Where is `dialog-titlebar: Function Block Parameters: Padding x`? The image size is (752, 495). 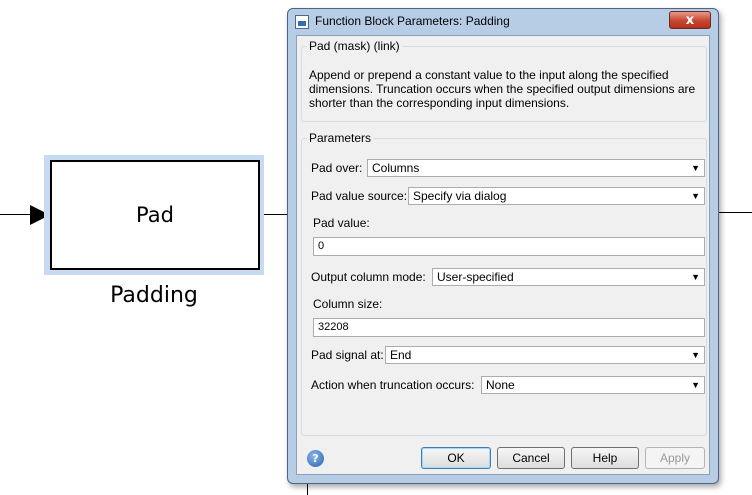
dialog-titlebar: Function Block Parameters: Padding x is located at coordinates (503, 22).